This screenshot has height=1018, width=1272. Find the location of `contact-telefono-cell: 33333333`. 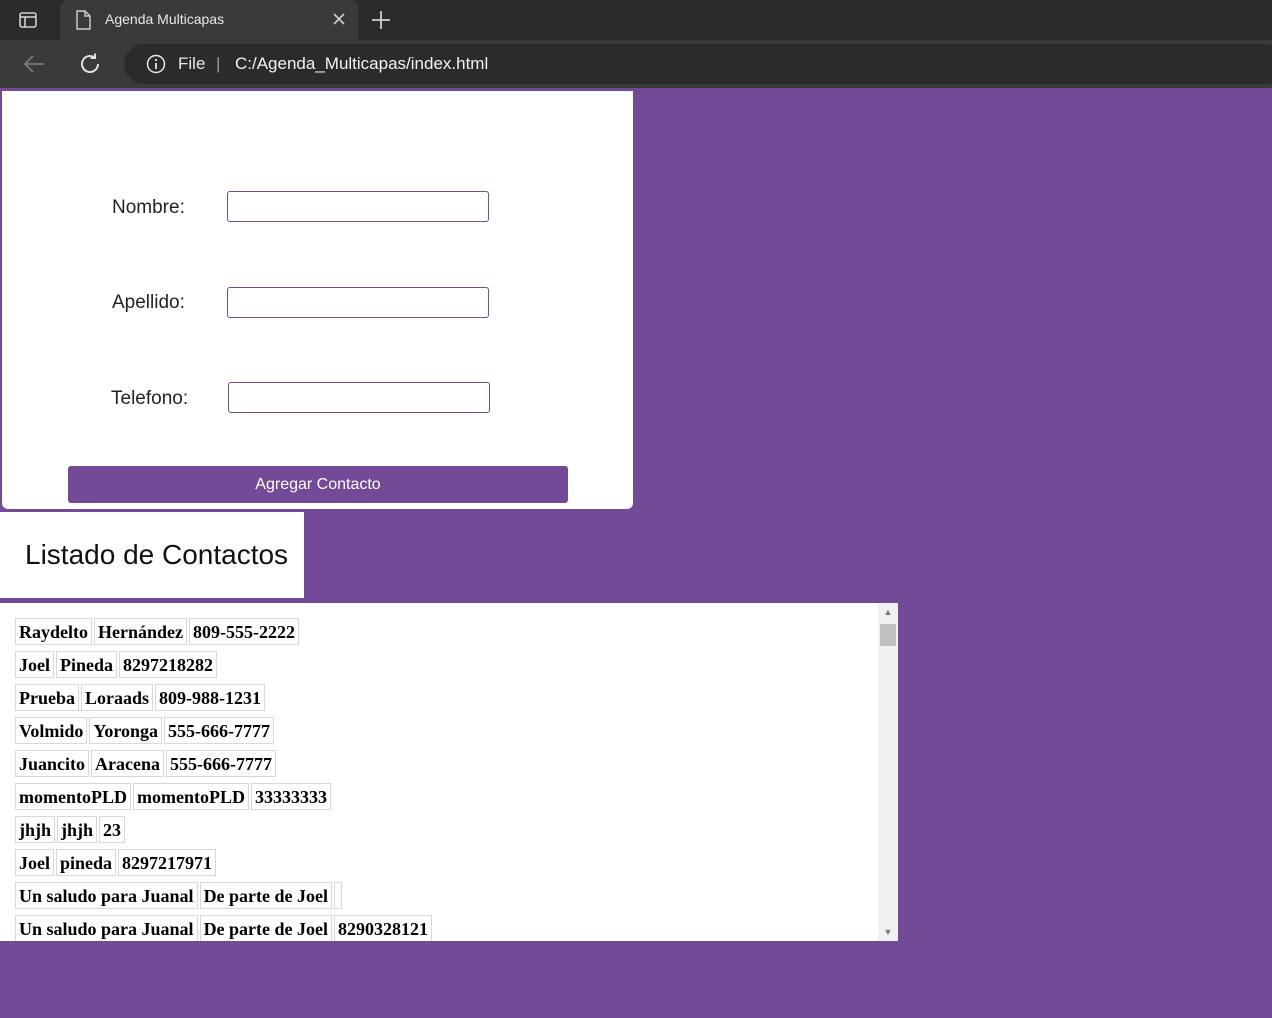

contact-telefono-cell: 33333333 is located at coordinates (290, 796).